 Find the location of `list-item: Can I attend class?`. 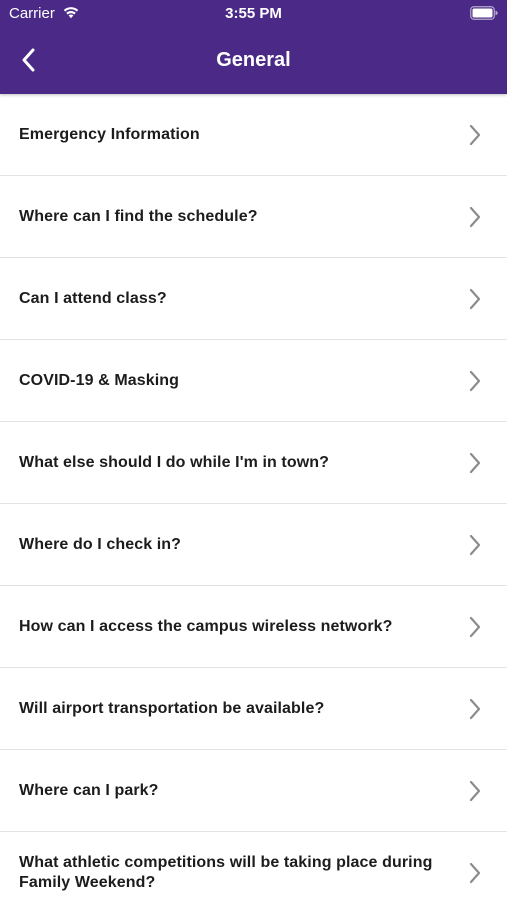

list-item: Can I attend class? is located at coordinates (253, 299).